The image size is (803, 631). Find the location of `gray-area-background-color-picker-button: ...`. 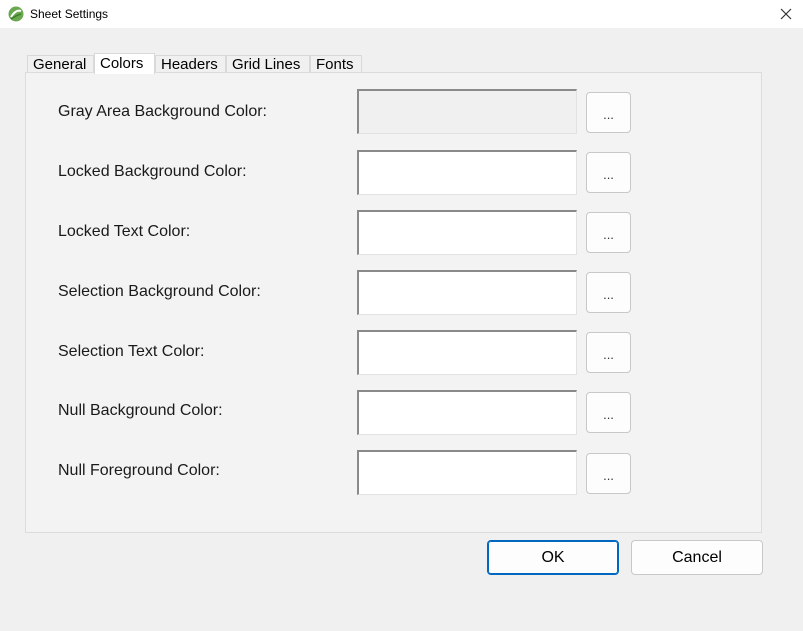

gray-area-background-color-picker-button: ... is located at coordinates (608, 112).